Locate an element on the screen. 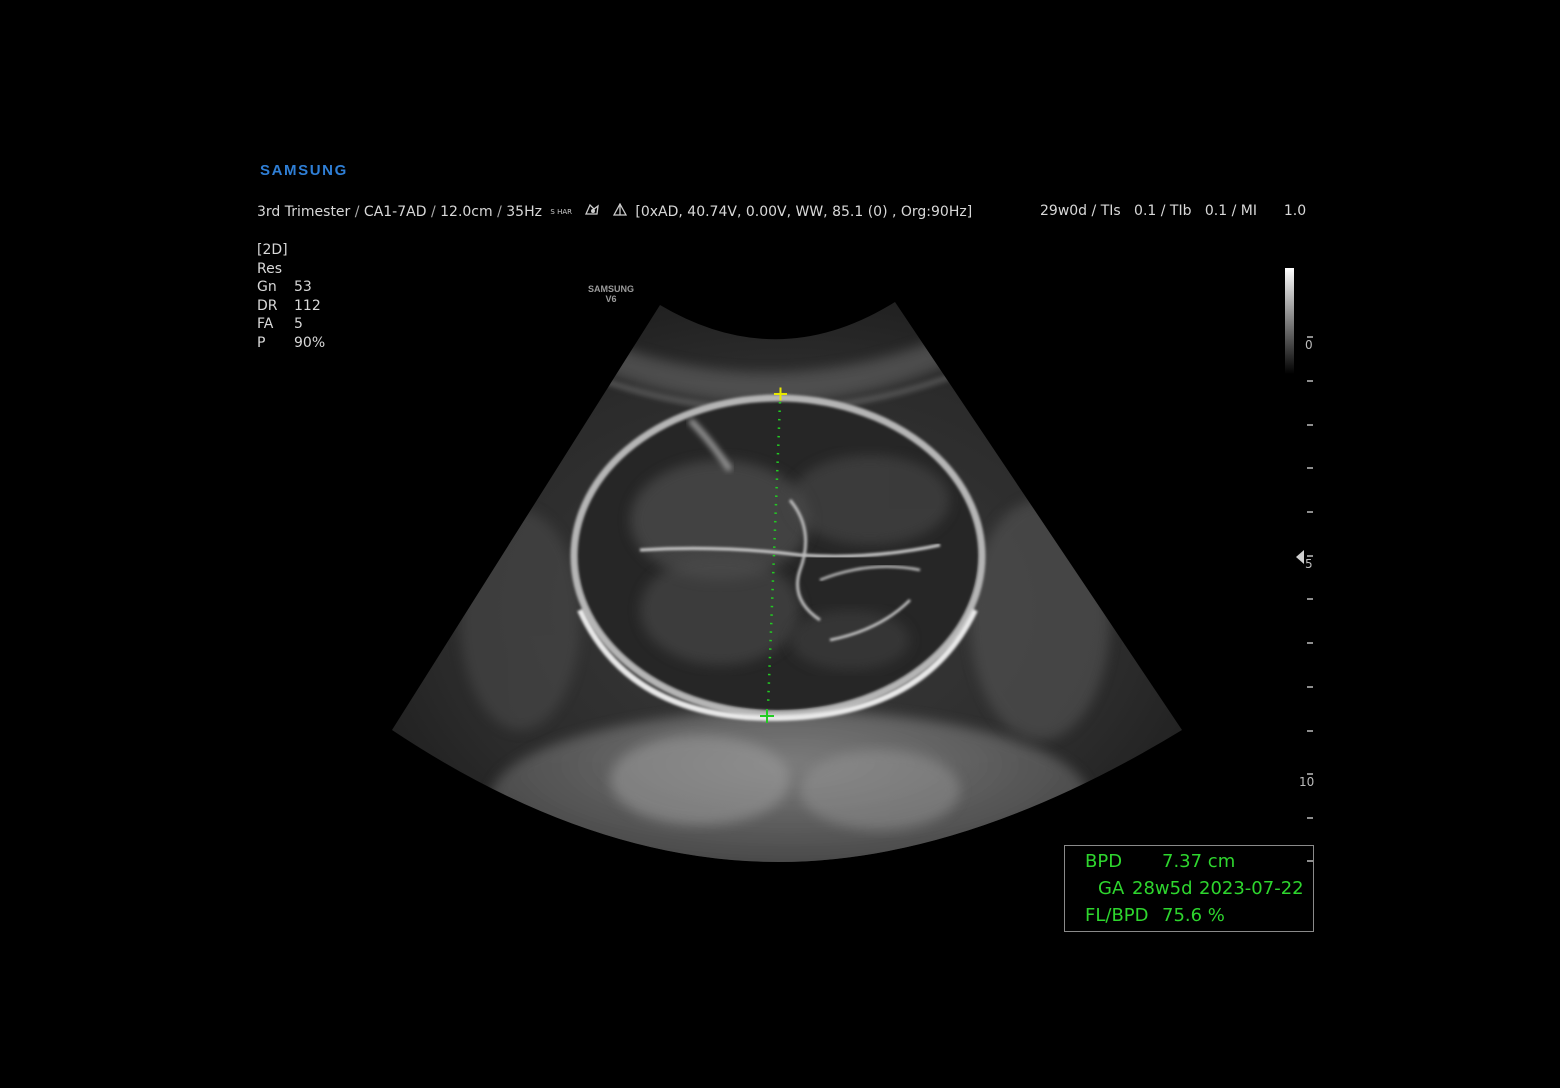  fl-bpd-value: 75.6 % is located at coordinates (1193, 915).